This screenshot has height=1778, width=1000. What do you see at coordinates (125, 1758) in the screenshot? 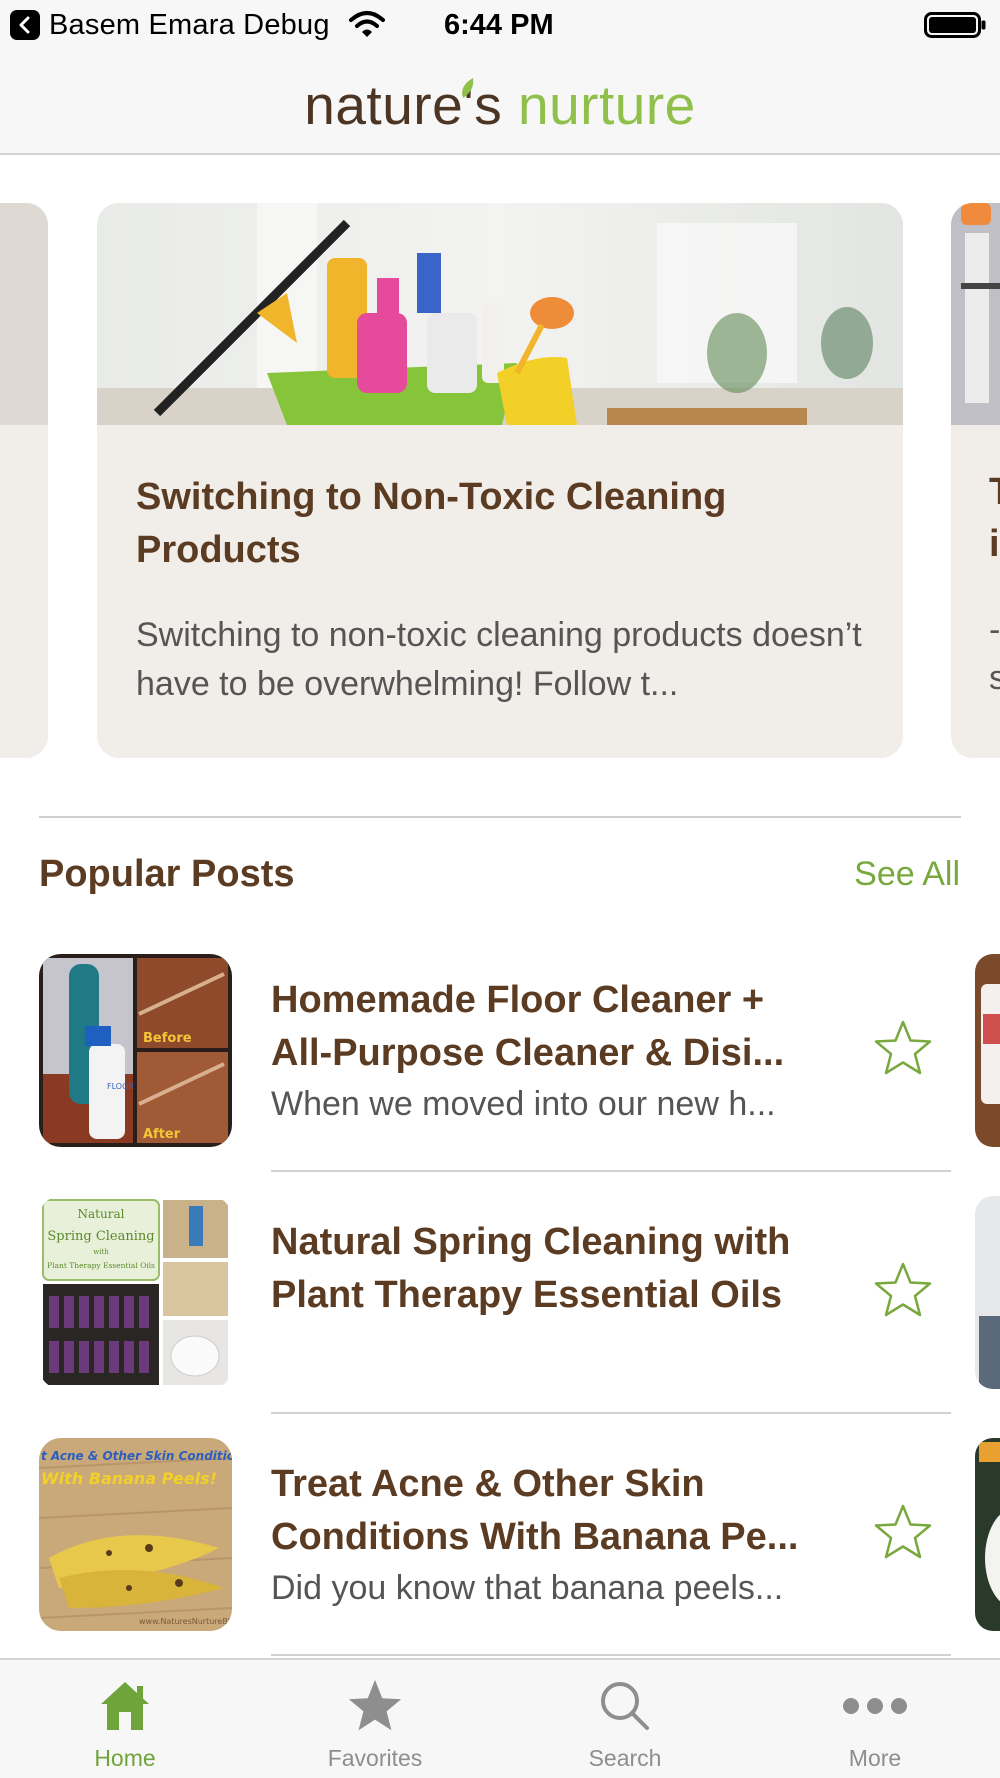
I see `tab-home-label: Home` at bounding box center [125, 1758].